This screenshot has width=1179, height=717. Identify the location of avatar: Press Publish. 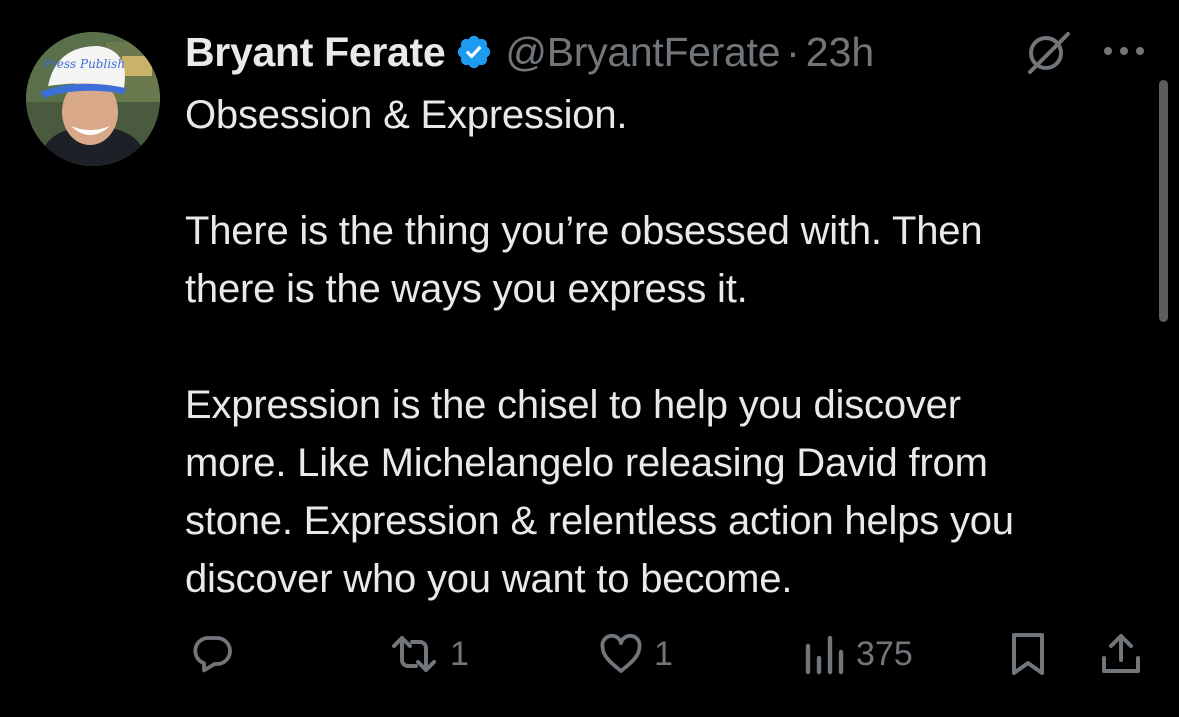
(93, 99).